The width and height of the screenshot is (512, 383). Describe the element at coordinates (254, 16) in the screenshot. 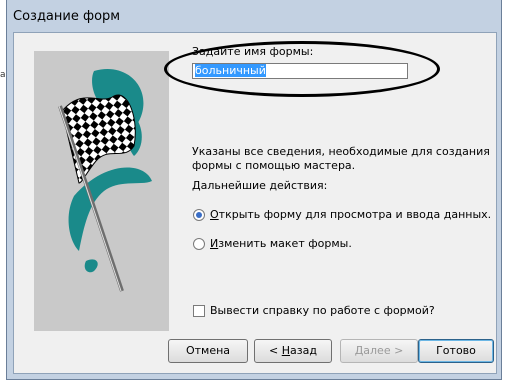

I see `dialog-titlebar: Создание форм` at that location.